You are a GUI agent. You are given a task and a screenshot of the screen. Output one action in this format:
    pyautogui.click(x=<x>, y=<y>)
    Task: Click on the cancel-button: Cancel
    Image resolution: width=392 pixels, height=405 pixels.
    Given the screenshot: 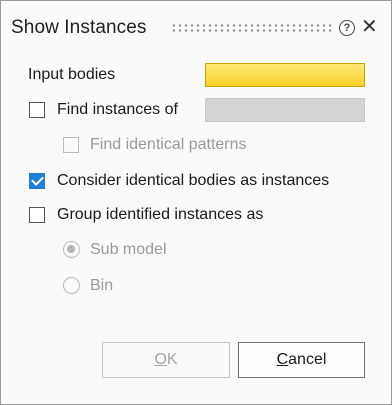 What is the action you would take?
    pyautogui.click(x=301, y=360)
    